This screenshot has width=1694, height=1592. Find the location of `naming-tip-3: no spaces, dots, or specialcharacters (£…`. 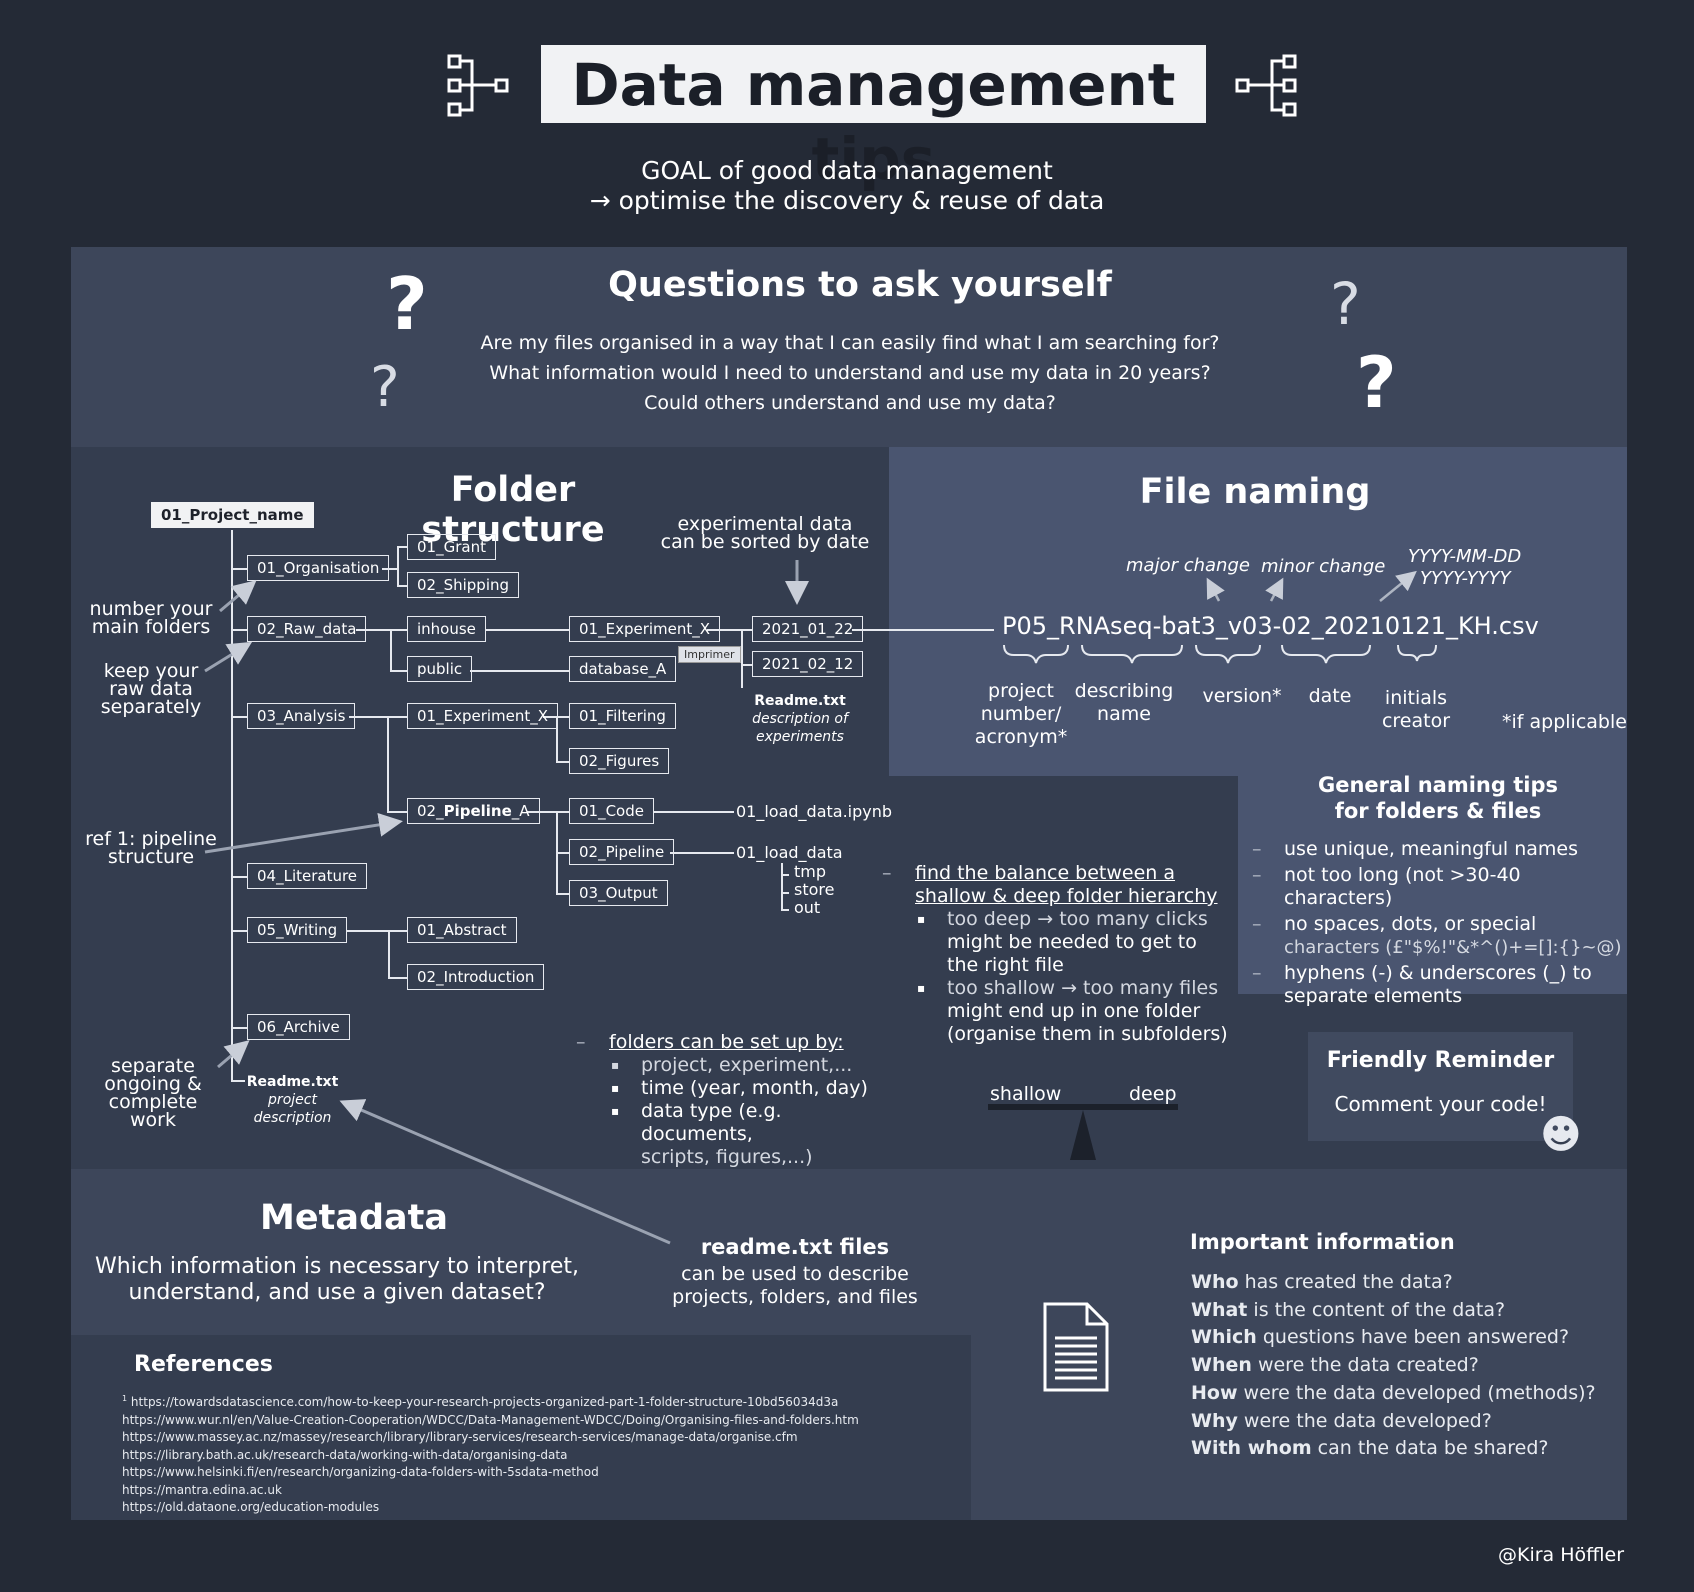

naming-tip-3: no spaces, dots, or specialcharacters (£… is located at coordinates (1439, 936).